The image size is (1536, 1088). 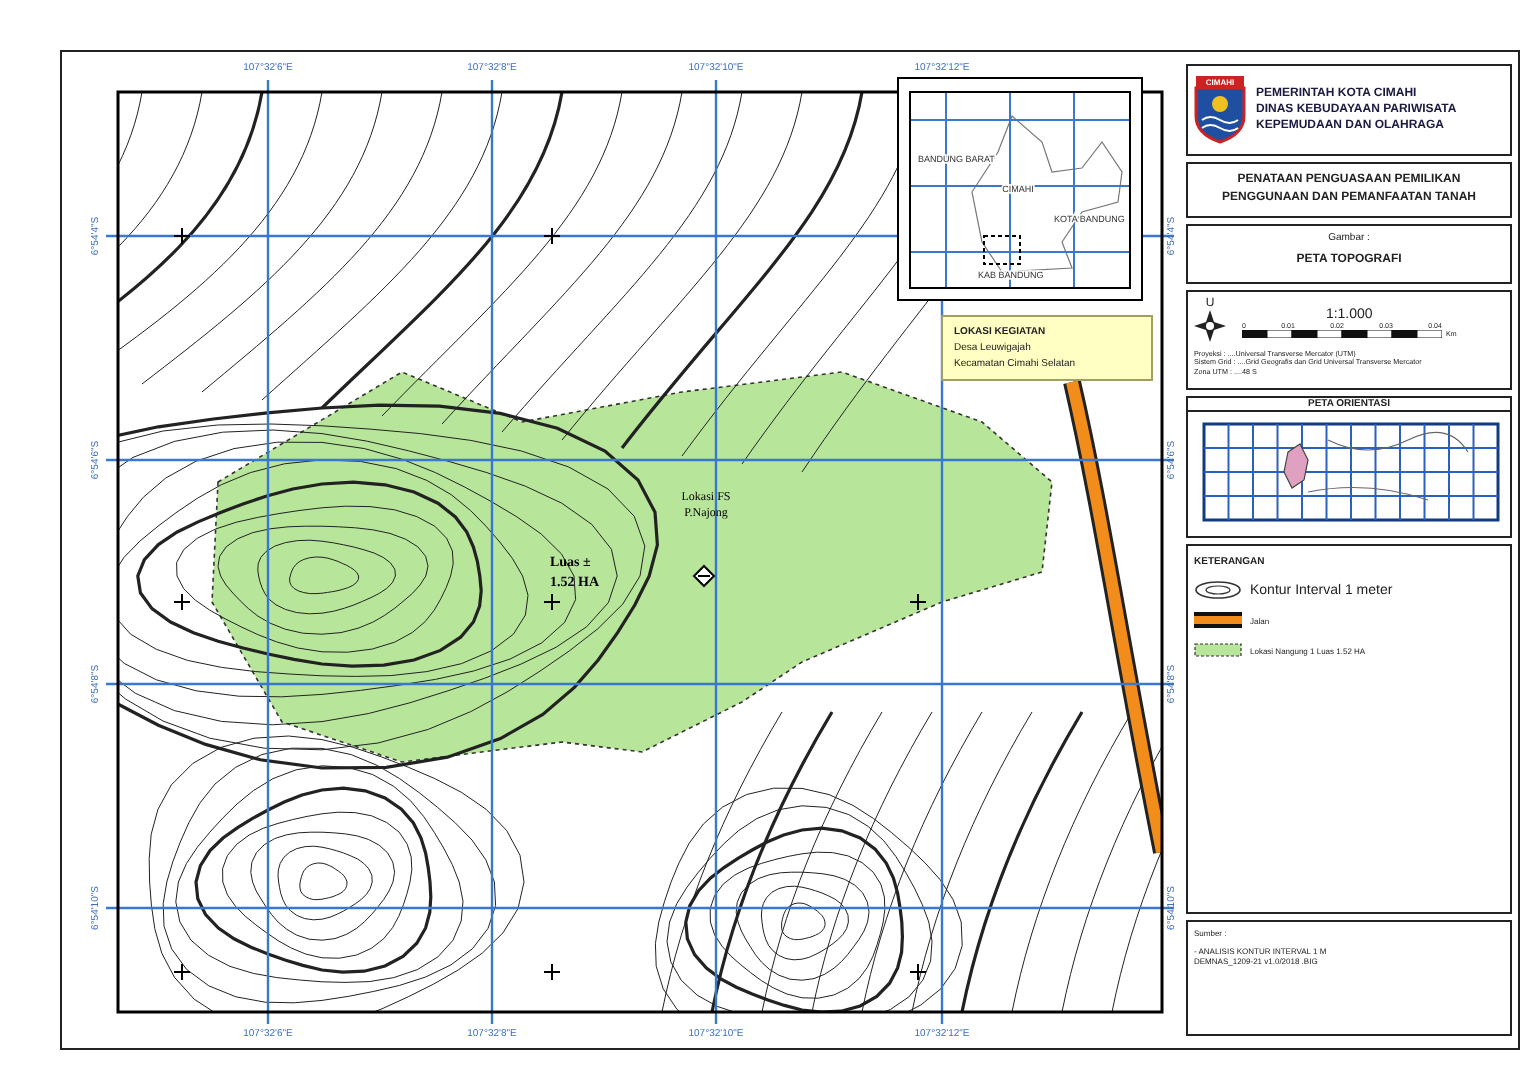 What do you see at coordinates (1218, 650) in the screenshot?
I see `area-symbol-icon` at bounding box center [1218, 650].